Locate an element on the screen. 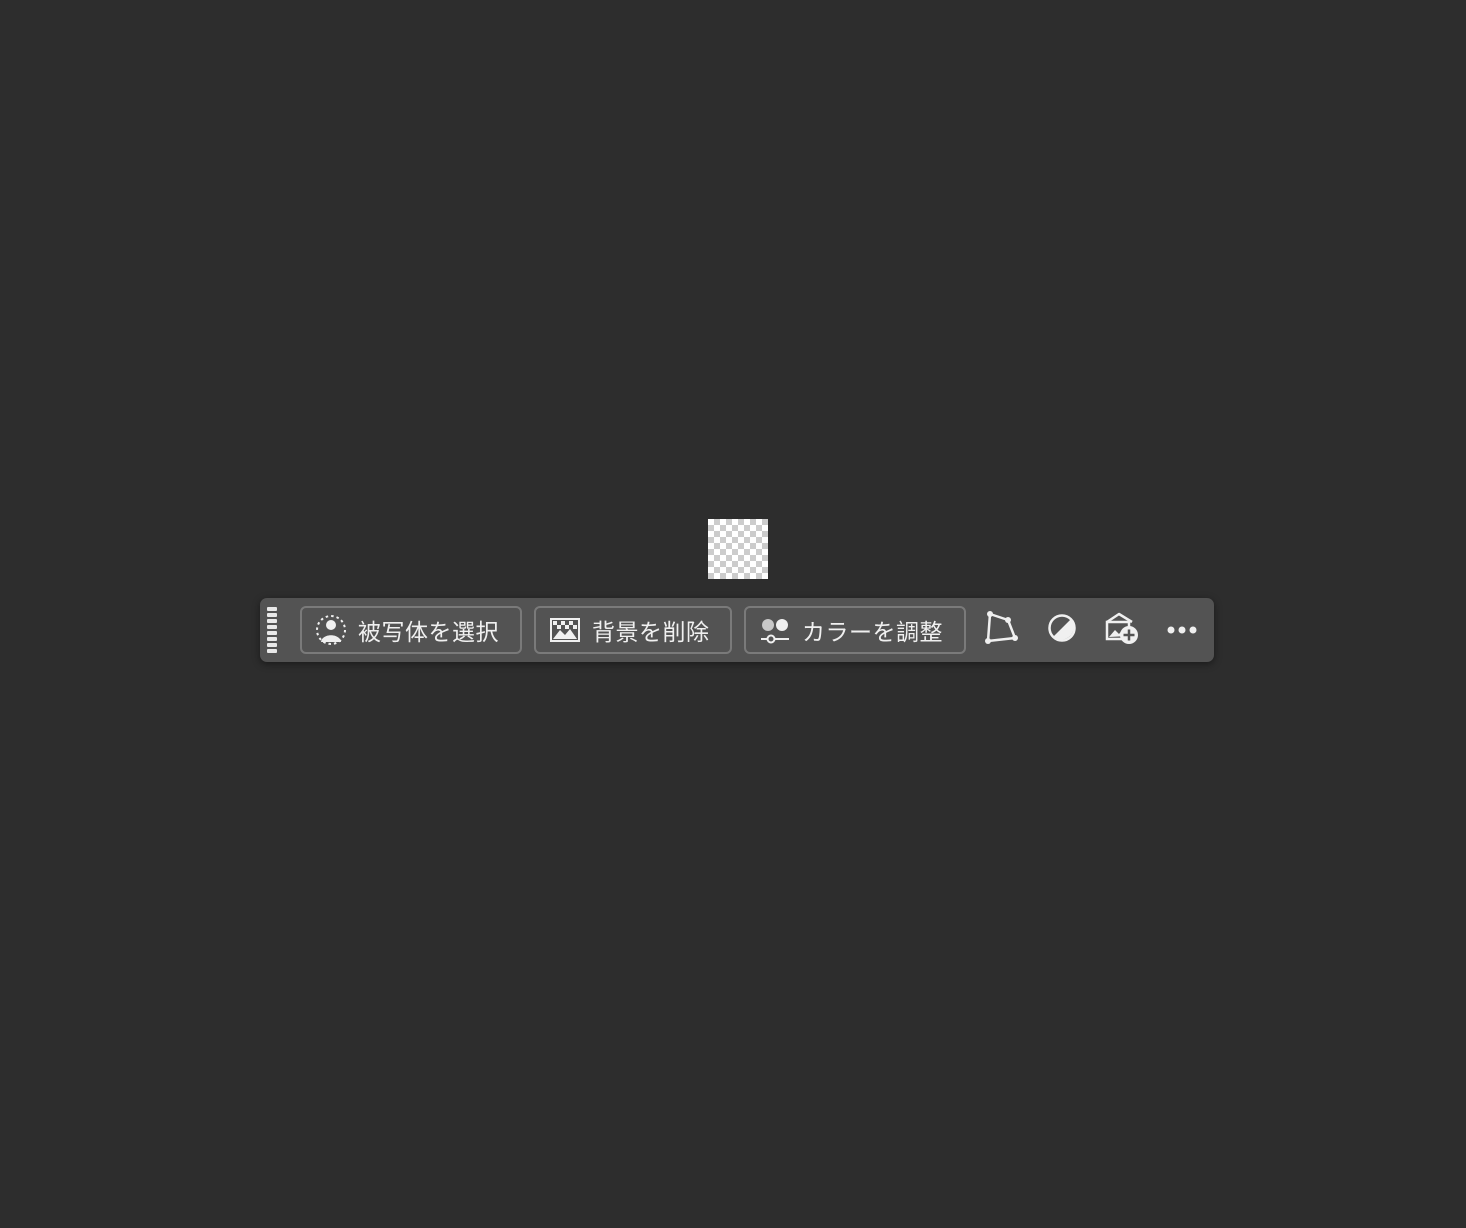 This screenshot has width=1466, height=1228. transform-path-icon is located at coordinates (1002, 630).